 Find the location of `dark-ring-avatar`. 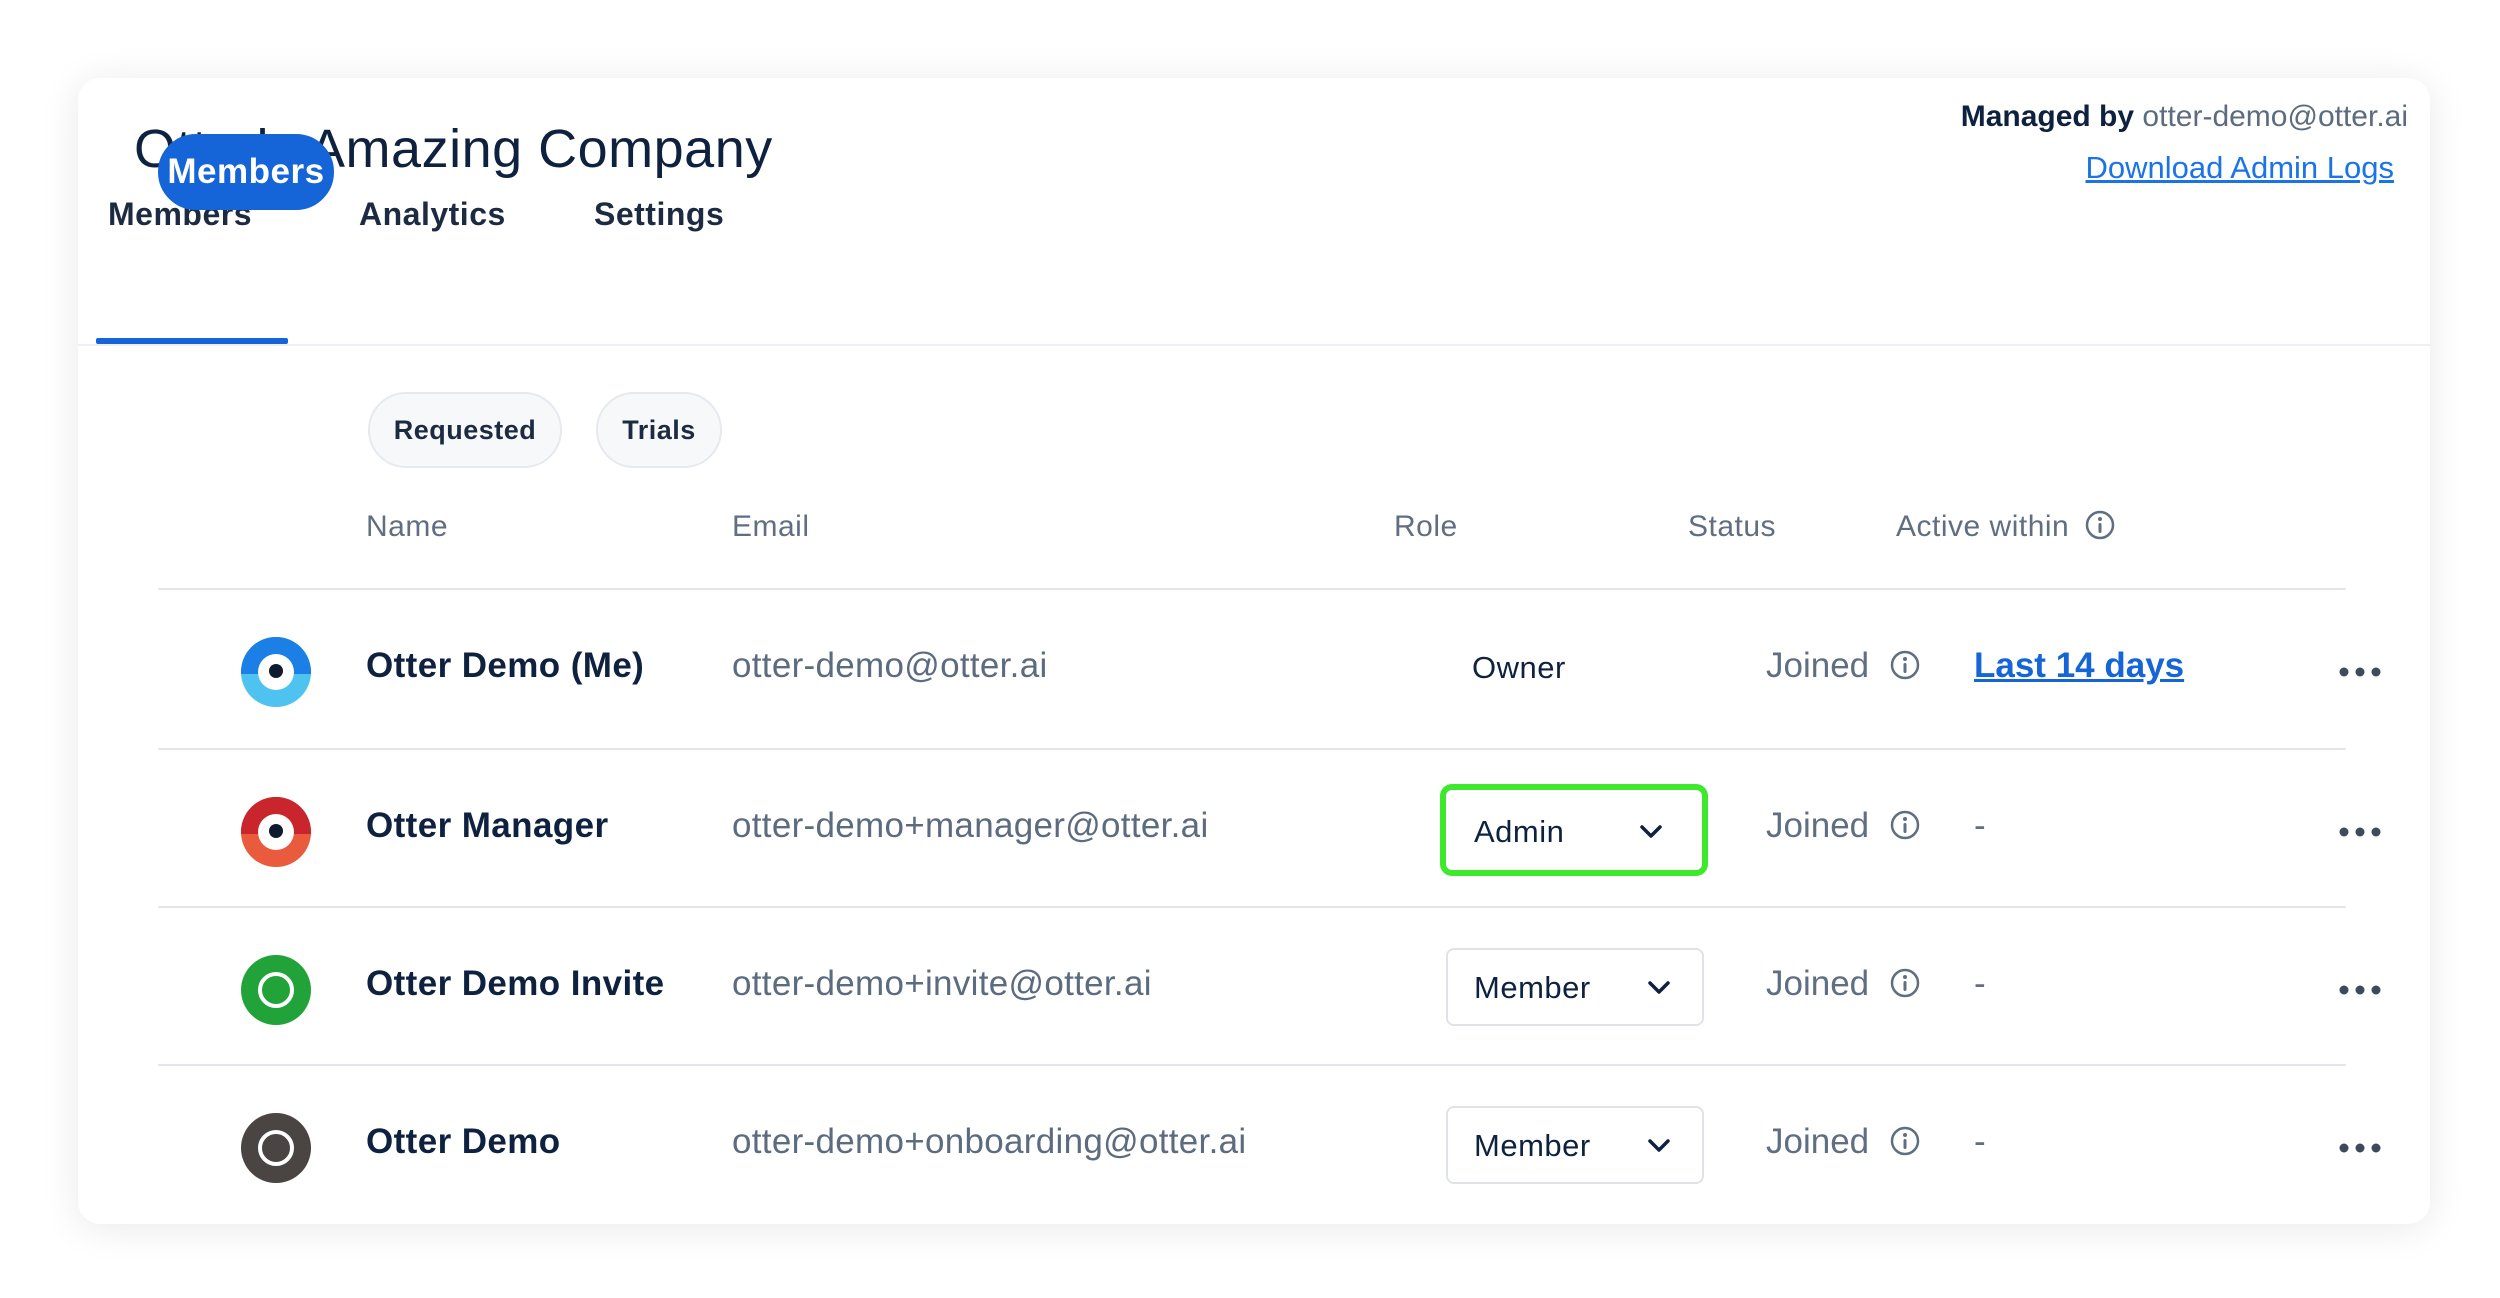

dark-ring-avatar is located at coordinates (276, 1148).